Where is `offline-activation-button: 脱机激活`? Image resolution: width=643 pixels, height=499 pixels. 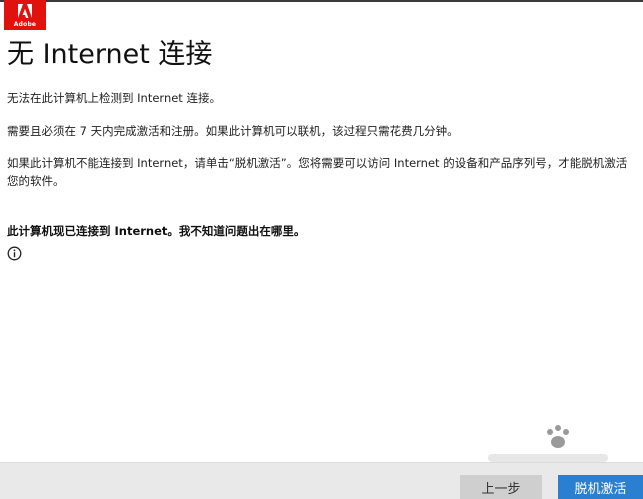
offline-activation-button: 脱机激活 is located at coordinates (600, 487).